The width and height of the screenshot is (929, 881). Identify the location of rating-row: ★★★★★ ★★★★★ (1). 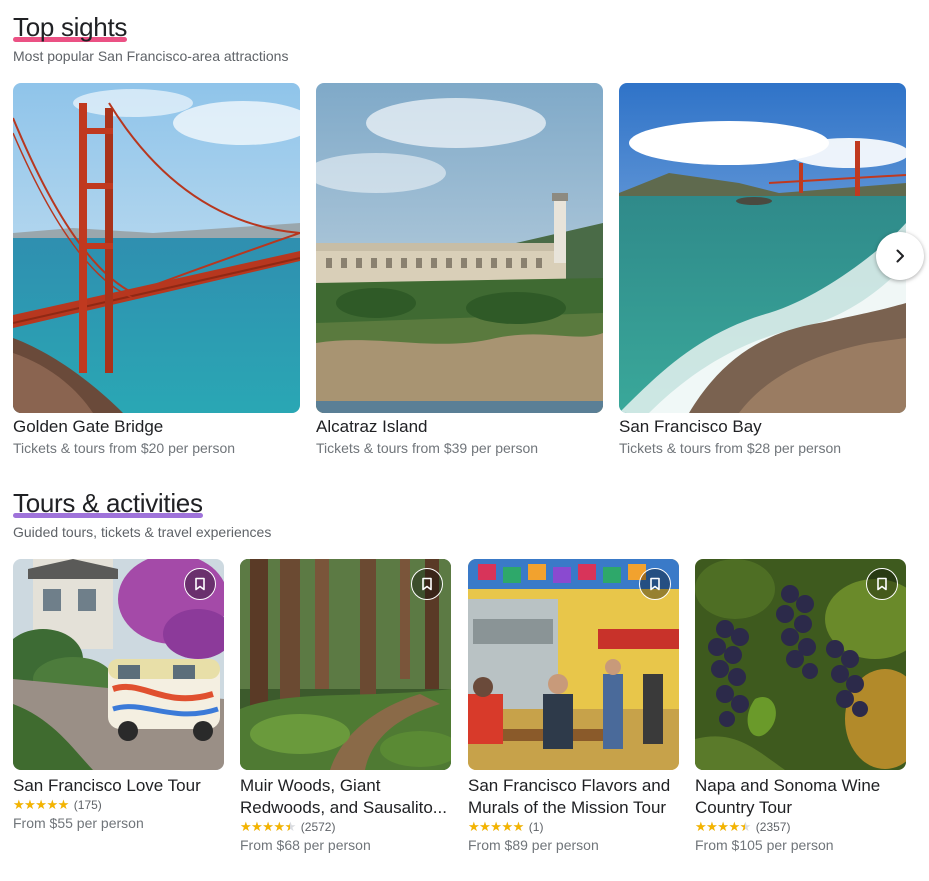
(573, 826).